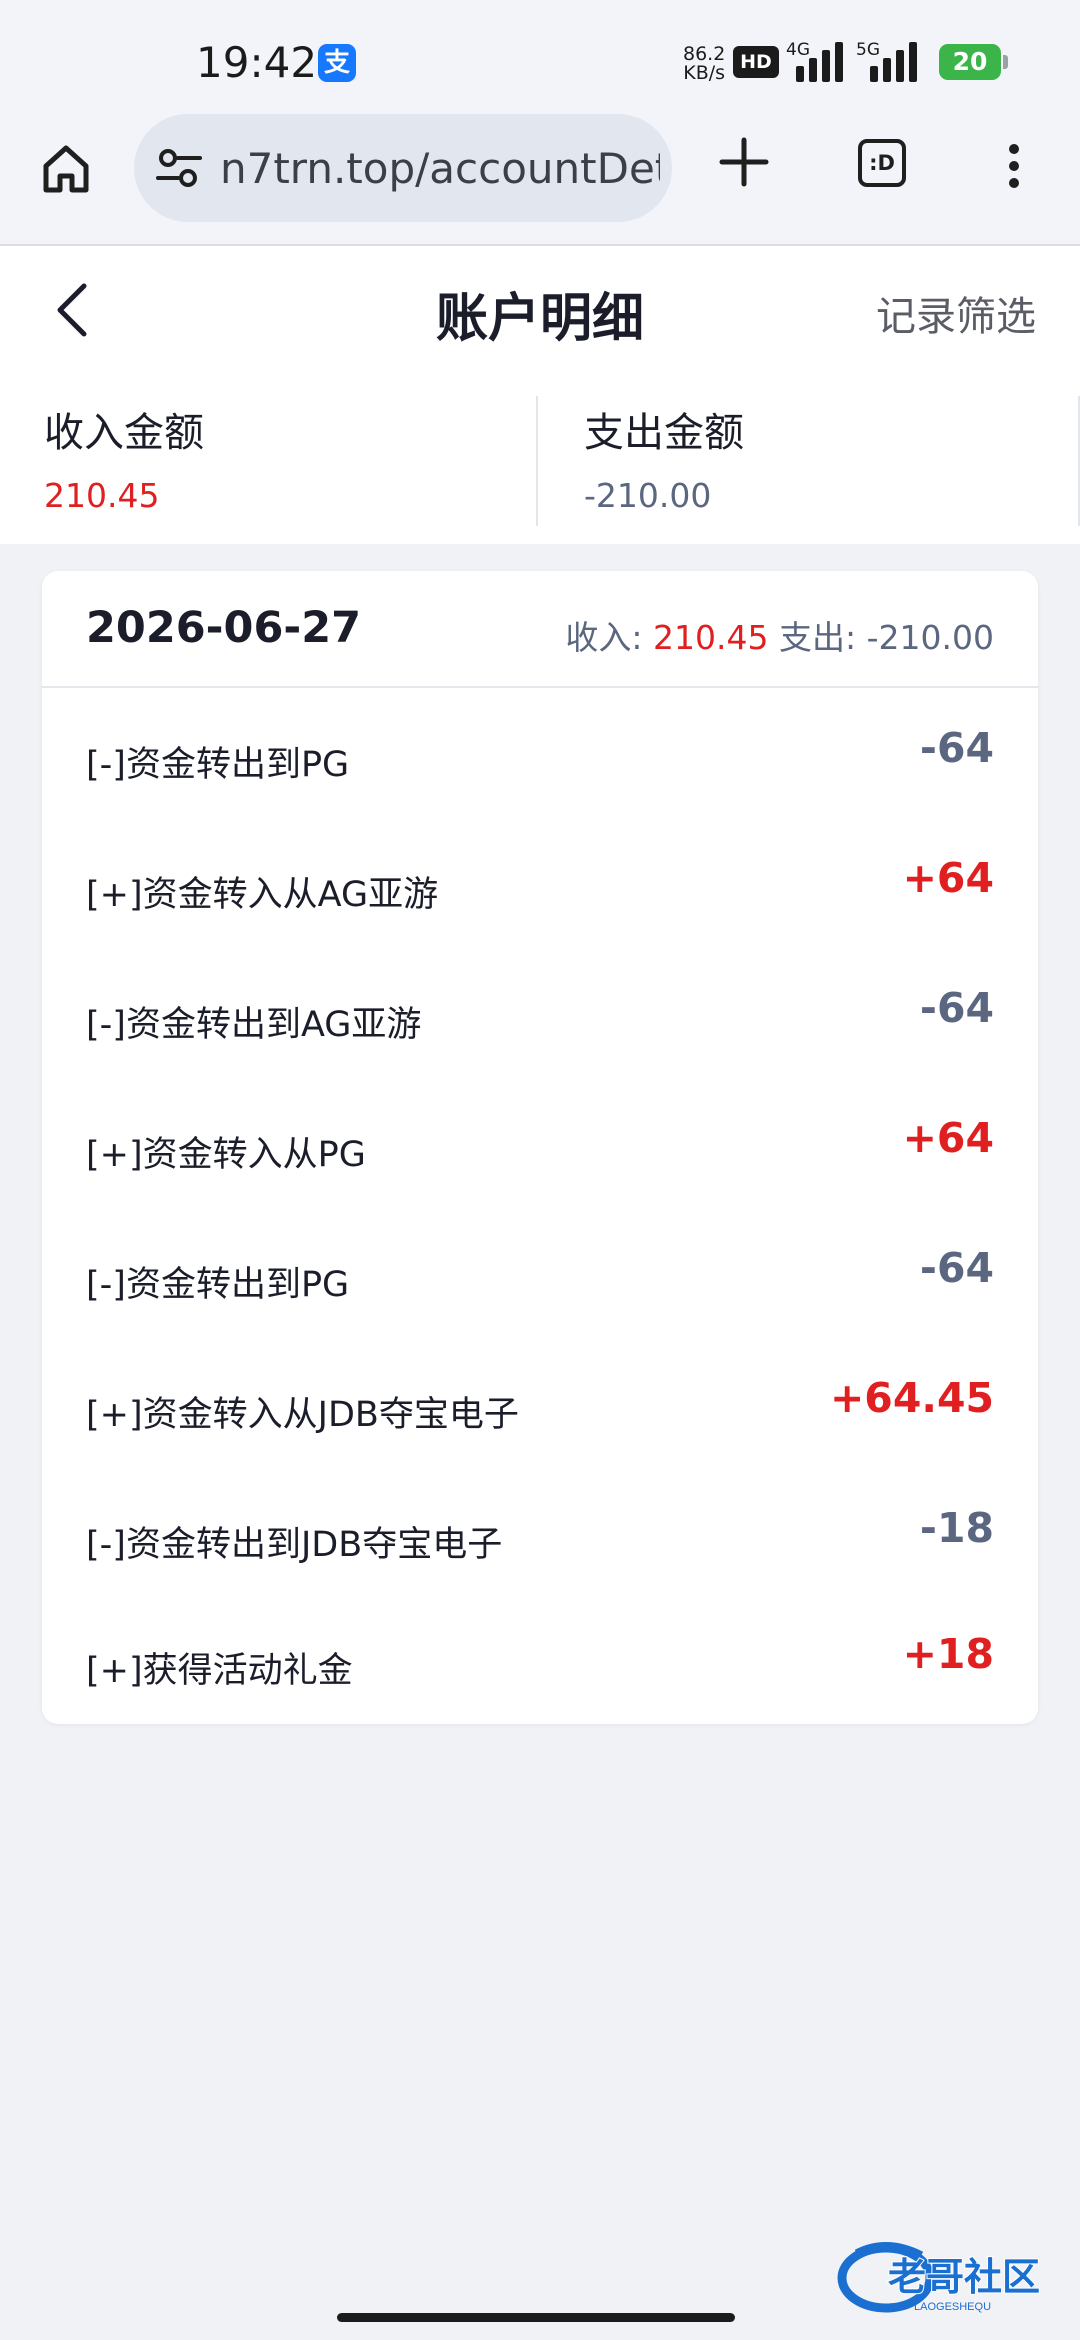  I want to click on site-settings-icon, so click(179, 168).